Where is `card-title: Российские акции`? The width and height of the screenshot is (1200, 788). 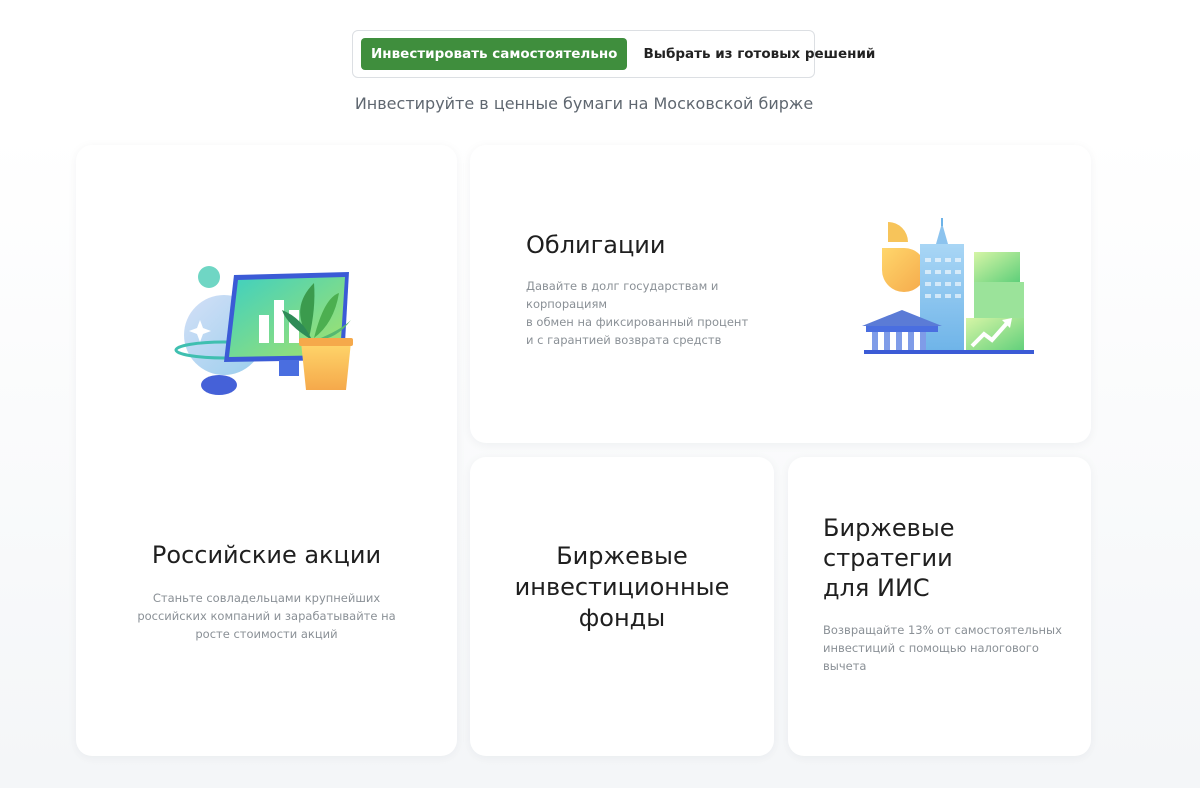 card-title: Российские акции is located at coordinates (266, 555).